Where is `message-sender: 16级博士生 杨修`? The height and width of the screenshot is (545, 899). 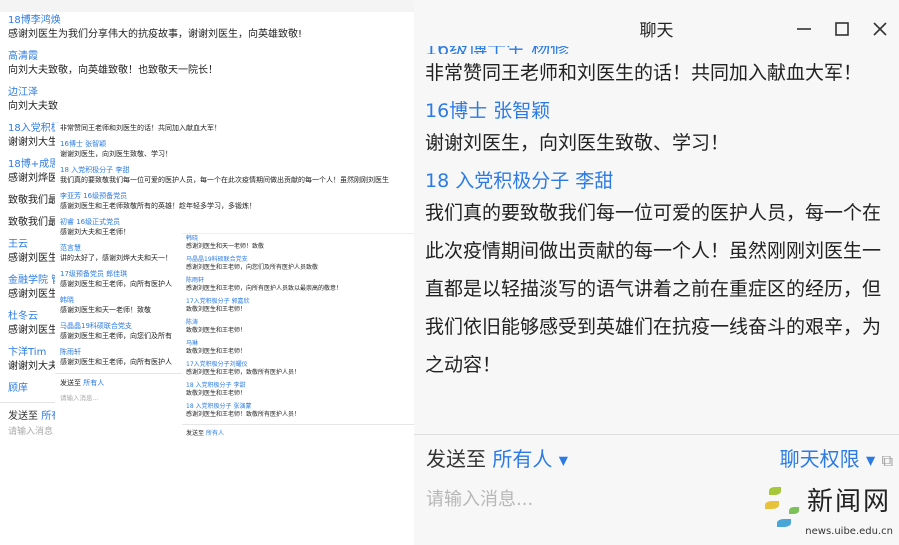
message-sender: 16级博士生 杨修 is located at coordinates (662, 50).